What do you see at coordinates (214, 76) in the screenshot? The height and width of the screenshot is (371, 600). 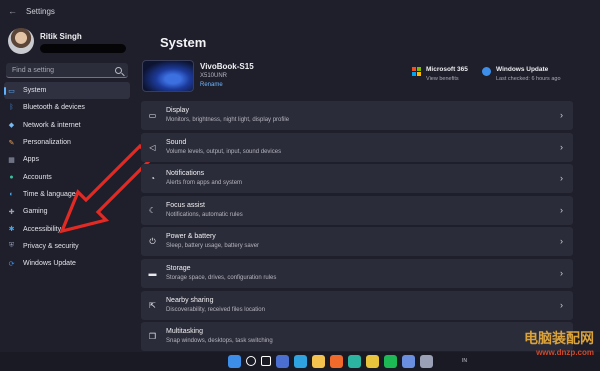 I see `device-model: X510UNR` at bounding box center [214, 76].